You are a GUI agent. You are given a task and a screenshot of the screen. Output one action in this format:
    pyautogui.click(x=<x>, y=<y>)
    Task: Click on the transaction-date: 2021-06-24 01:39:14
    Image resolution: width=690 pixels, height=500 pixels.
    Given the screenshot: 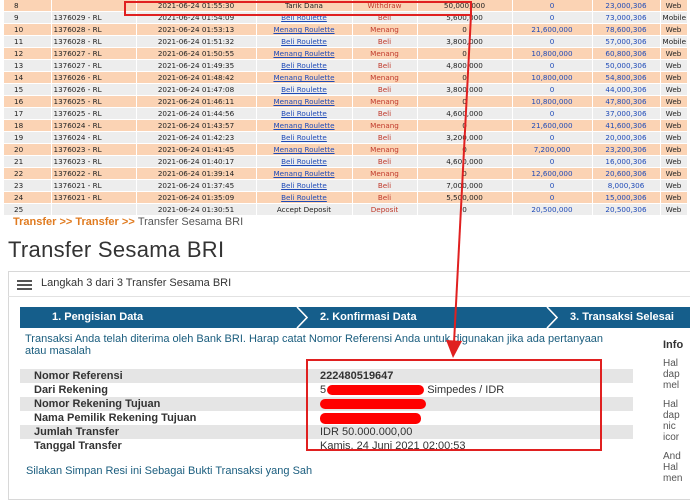 What is the action you would take?
    pyautogui.click(x=196, y=174)
    